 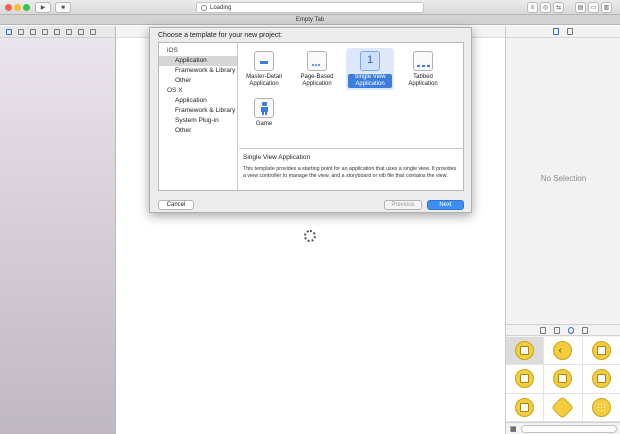 What do you see at coordinates (26, 7) in the screenshot?
I see `zoom-window-button` at bounding box center [26, 7].